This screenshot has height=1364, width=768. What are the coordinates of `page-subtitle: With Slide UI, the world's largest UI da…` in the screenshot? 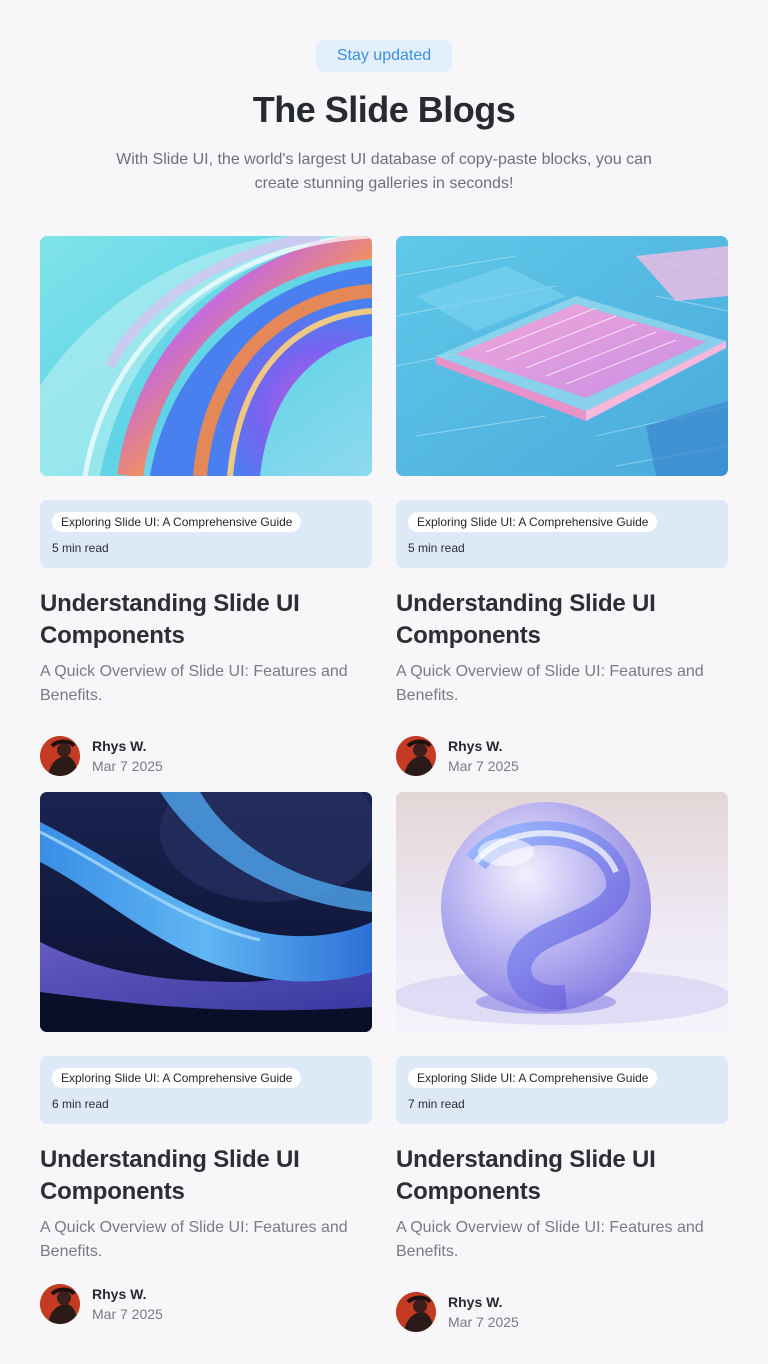 It's located at (384, 171).